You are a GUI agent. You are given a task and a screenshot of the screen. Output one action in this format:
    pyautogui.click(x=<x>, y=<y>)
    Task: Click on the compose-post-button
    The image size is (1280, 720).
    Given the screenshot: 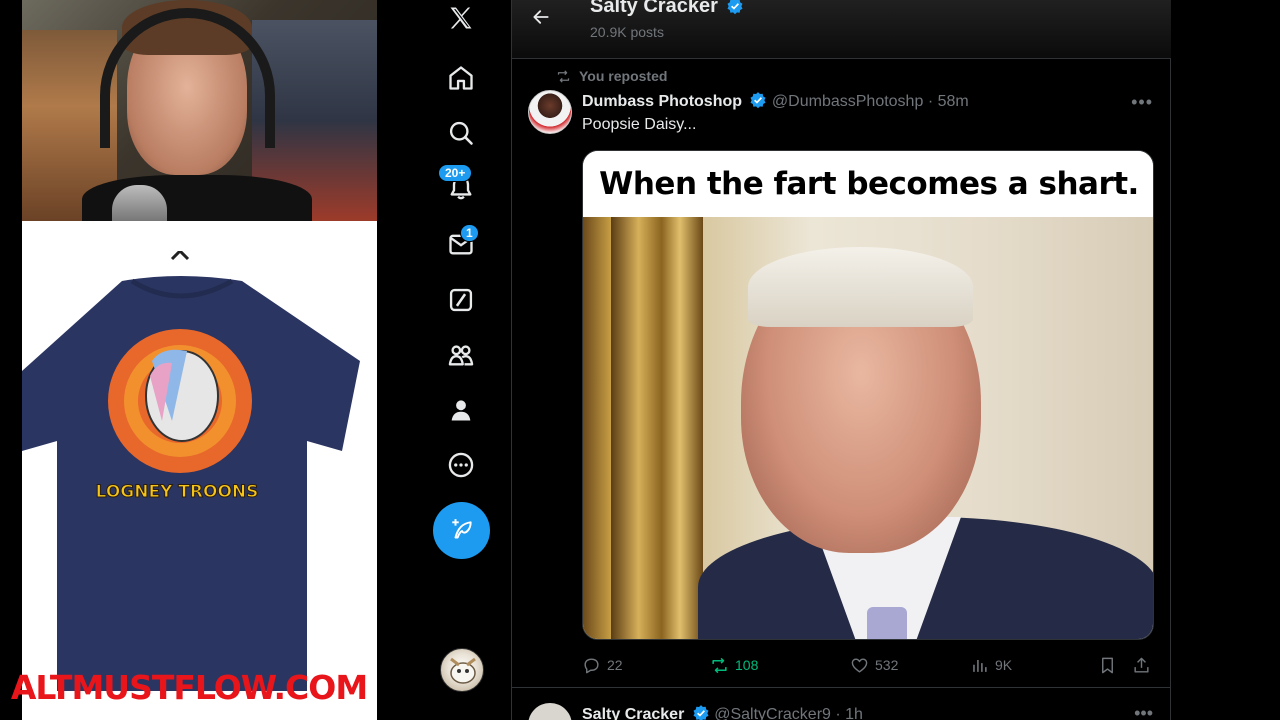 What is the action you would take?
    pyautogui.click(x=461, y=530)
    